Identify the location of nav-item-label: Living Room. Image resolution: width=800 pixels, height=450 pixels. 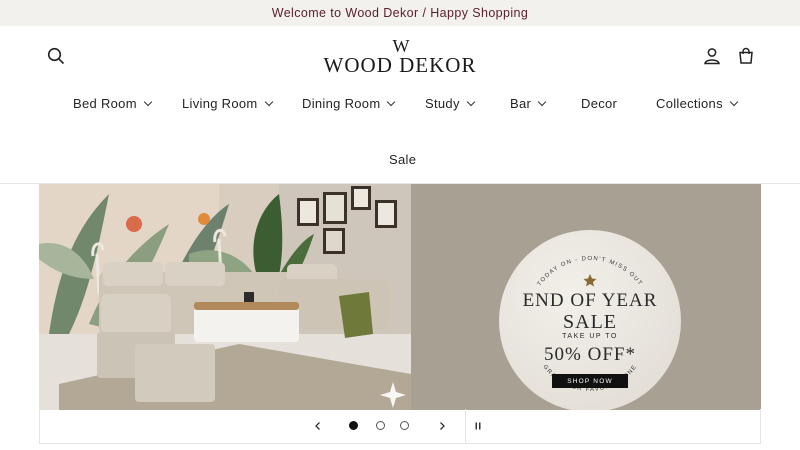
(220, 103).